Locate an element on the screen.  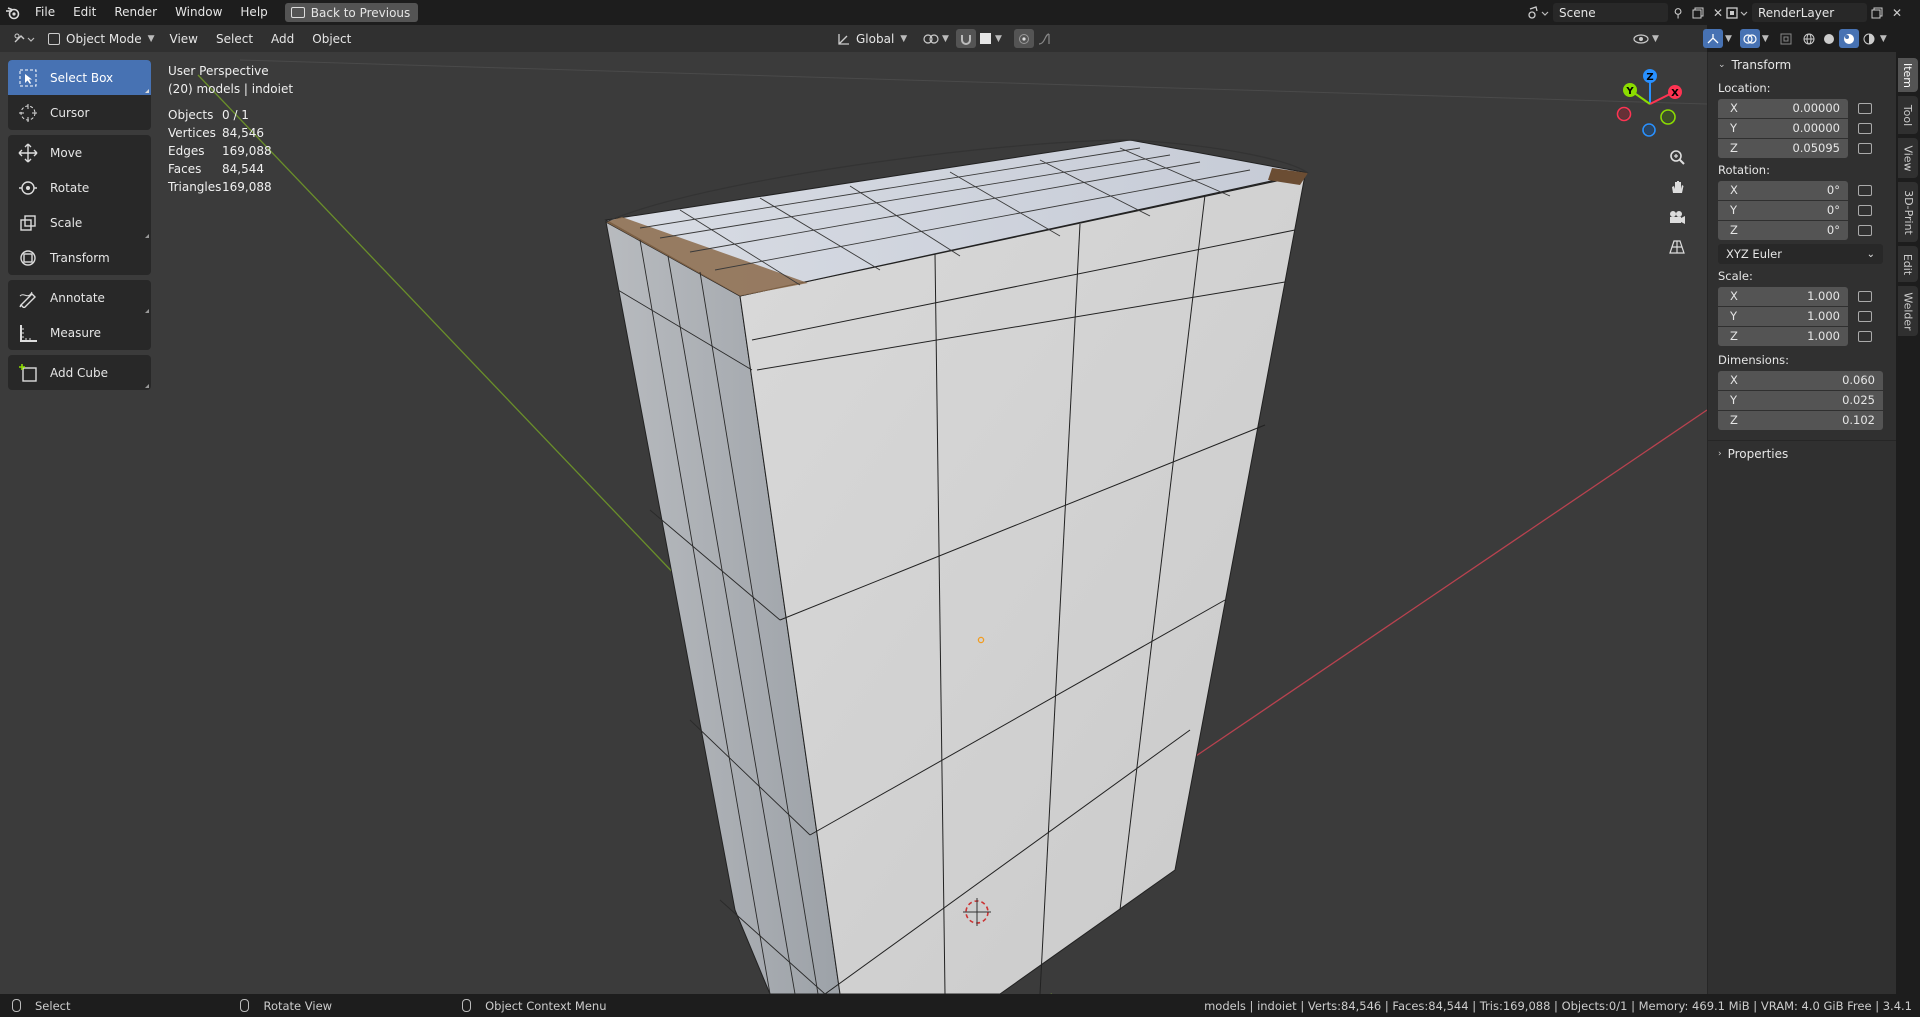
magnet-icon is located at coordinates (966, 39).